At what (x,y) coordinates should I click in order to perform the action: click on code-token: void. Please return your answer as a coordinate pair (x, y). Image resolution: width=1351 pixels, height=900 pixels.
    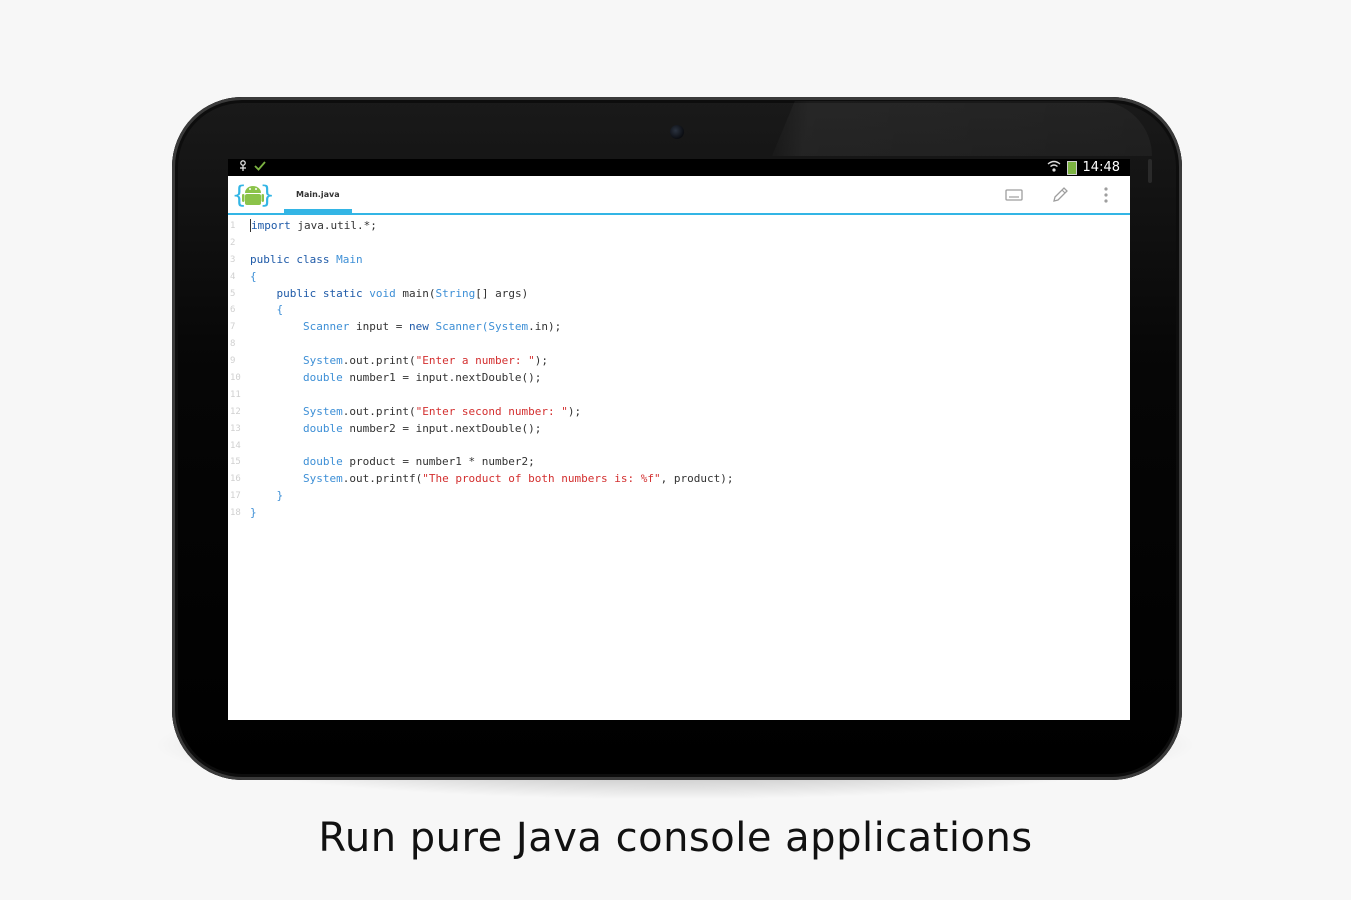
    Looking at the image, I should click on (382, 293).